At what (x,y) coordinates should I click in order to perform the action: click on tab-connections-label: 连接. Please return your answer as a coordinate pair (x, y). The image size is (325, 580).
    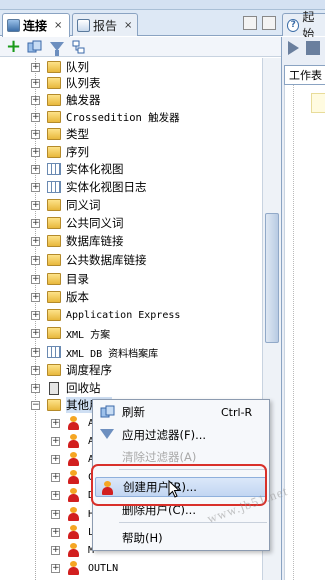
    Looking at the image, I should click on (35, 26).